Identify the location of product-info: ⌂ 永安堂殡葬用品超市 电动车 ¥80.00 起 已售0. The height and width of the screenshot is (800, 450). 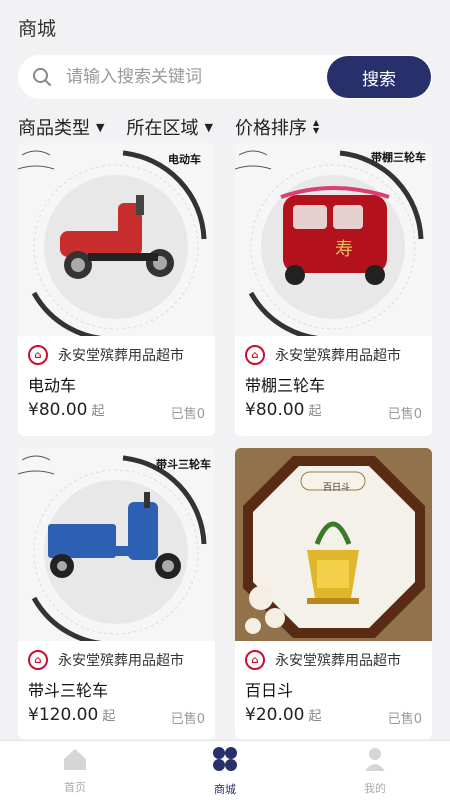
(116, 386).